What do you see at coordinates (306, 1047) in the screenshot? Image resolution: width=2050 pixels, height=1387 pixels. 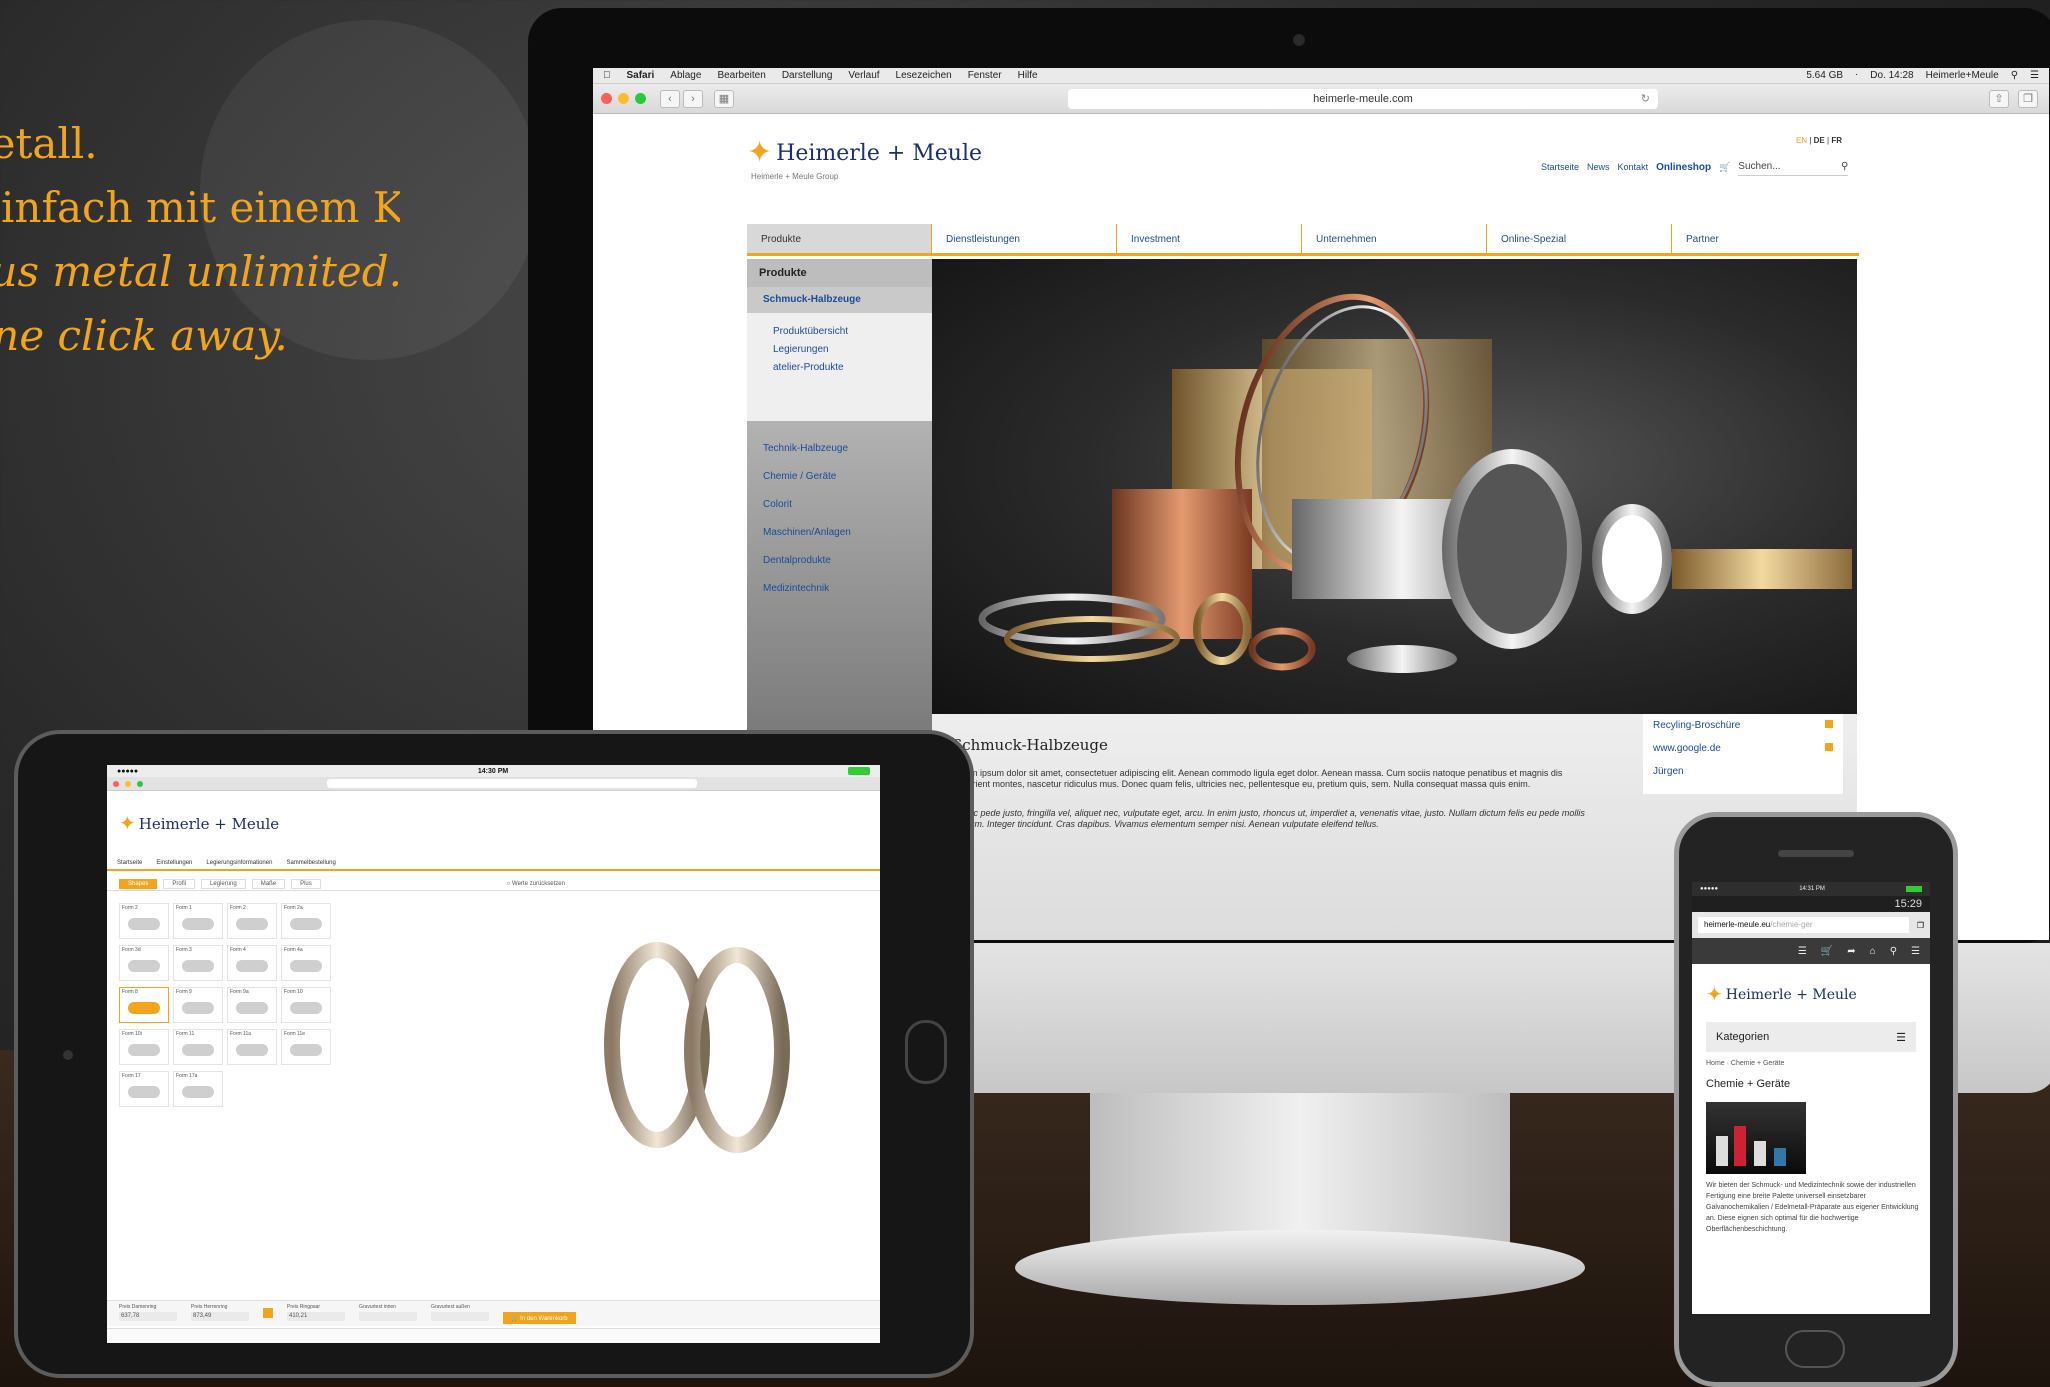 I see `shape-option: Form 11e` at bounding box center [306, 1047].